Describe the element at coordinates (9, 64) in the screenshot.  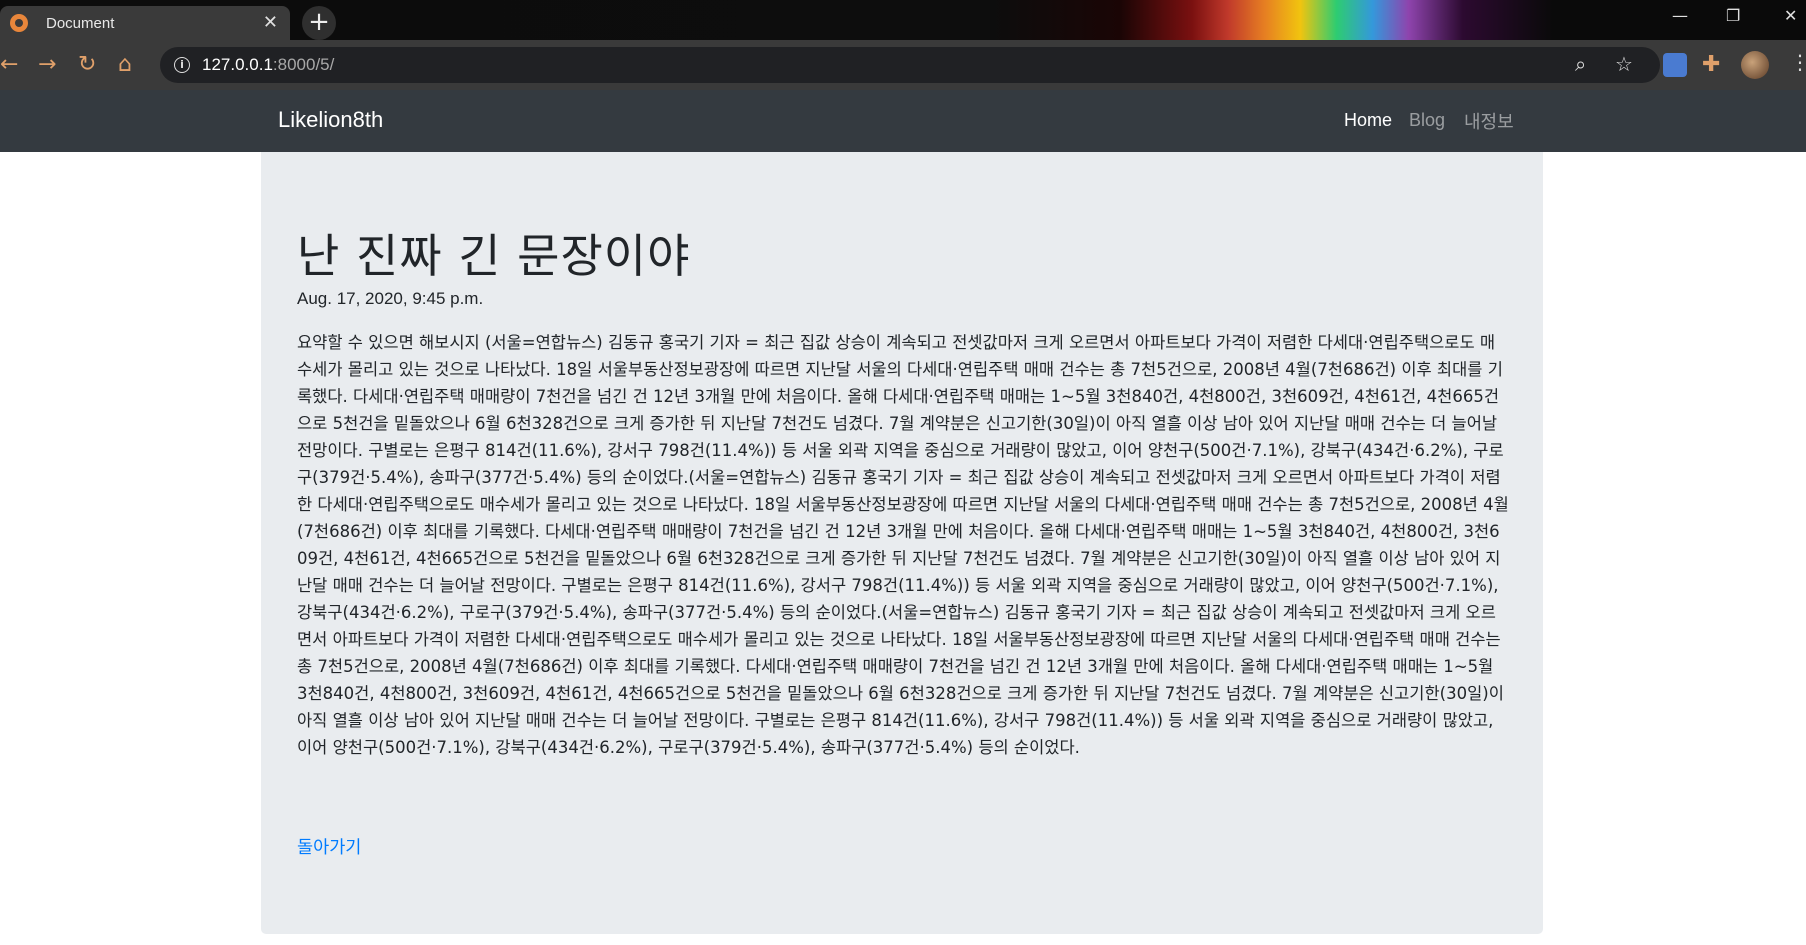
I see `back-arrow-icon: ←` at that location.